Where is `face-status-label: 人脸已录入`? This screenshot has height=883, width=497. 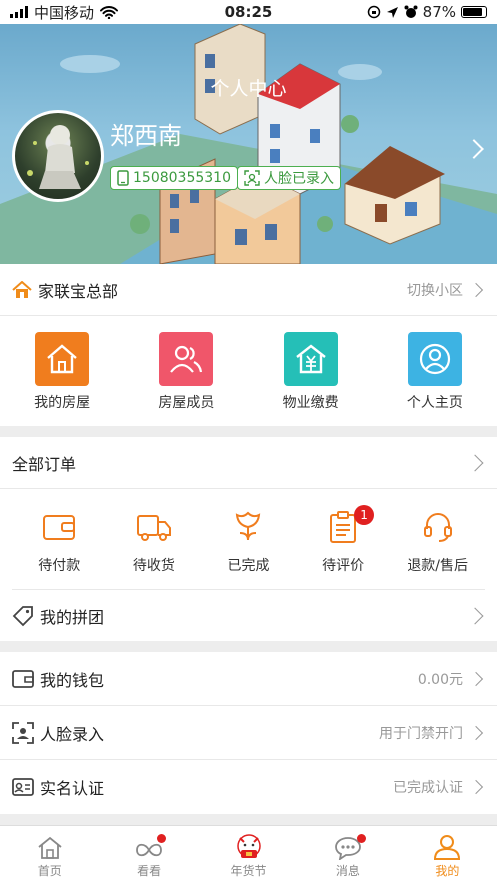
face-status-label: 人脸已录入 is located at coordinates (299, 179).